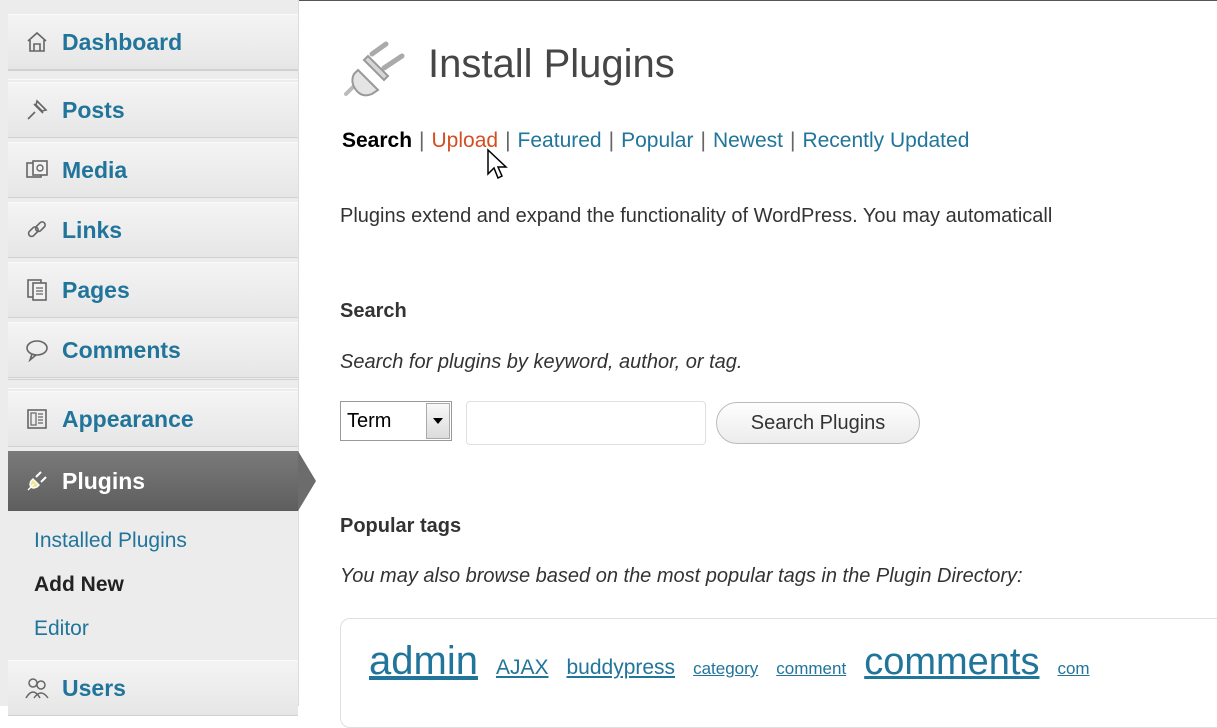 The width and height of the screenshot is (1217, 728). What do you see at coordinates (79, 585) in the screenshot?
I see `submenu-add-new: Add New` at bounding box center [79, 585].